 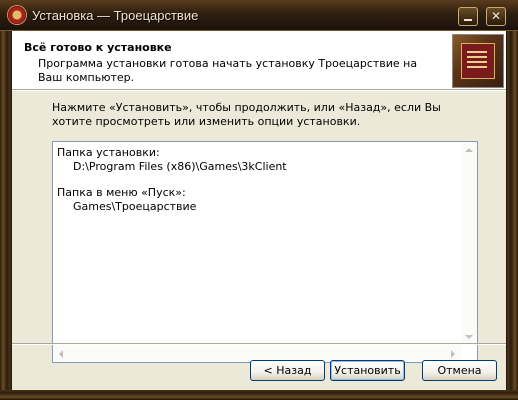 What do you see at coordinates (259, 395) in the screenshot?
I see `window-frame-bottom` at bounding box center [259, 395].